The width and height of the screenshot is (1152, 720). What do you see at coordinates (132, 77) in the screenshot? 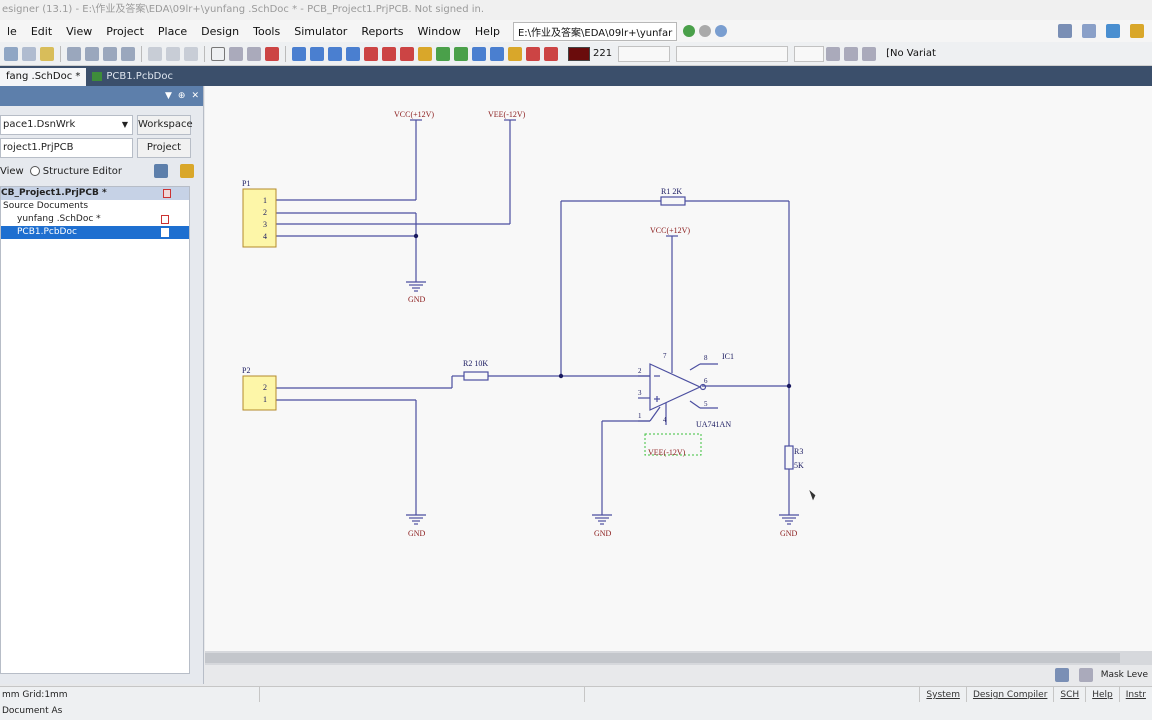
I see `tab-pcbdoc: PCB1.PcbDoc` at bounding box center [132, 77].